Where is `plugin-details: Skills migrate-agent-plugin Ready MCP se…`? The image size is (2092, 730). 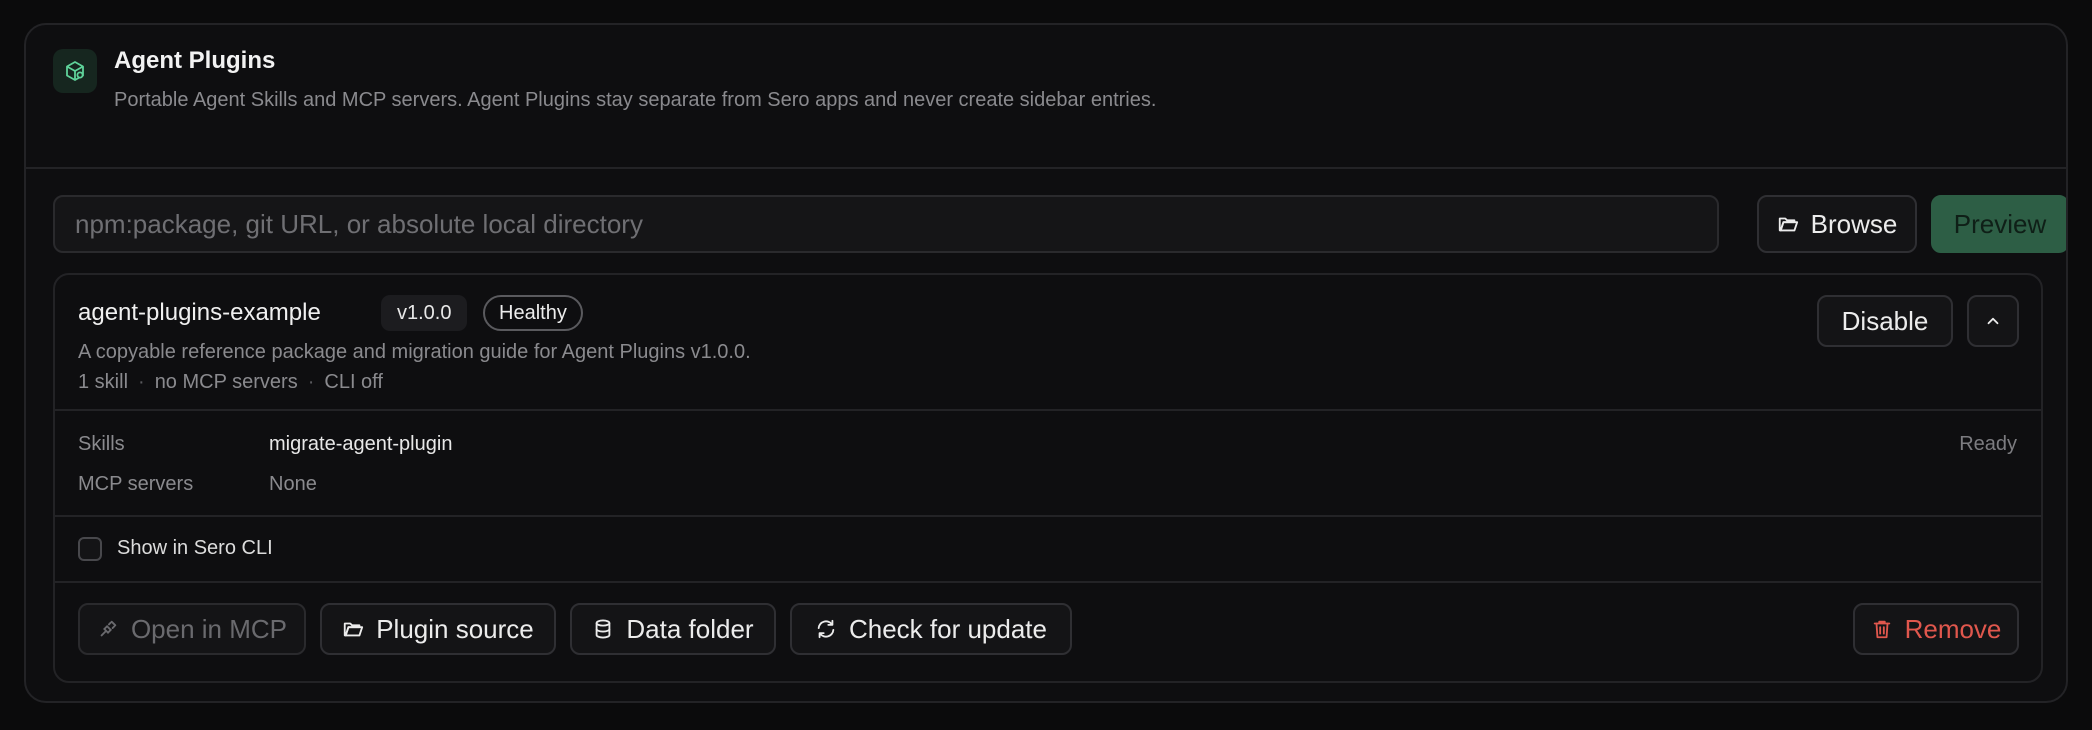 plugin-details: Skills migrate-agent-plugin Ready MCP se… is located at coordinates (1048, 464).